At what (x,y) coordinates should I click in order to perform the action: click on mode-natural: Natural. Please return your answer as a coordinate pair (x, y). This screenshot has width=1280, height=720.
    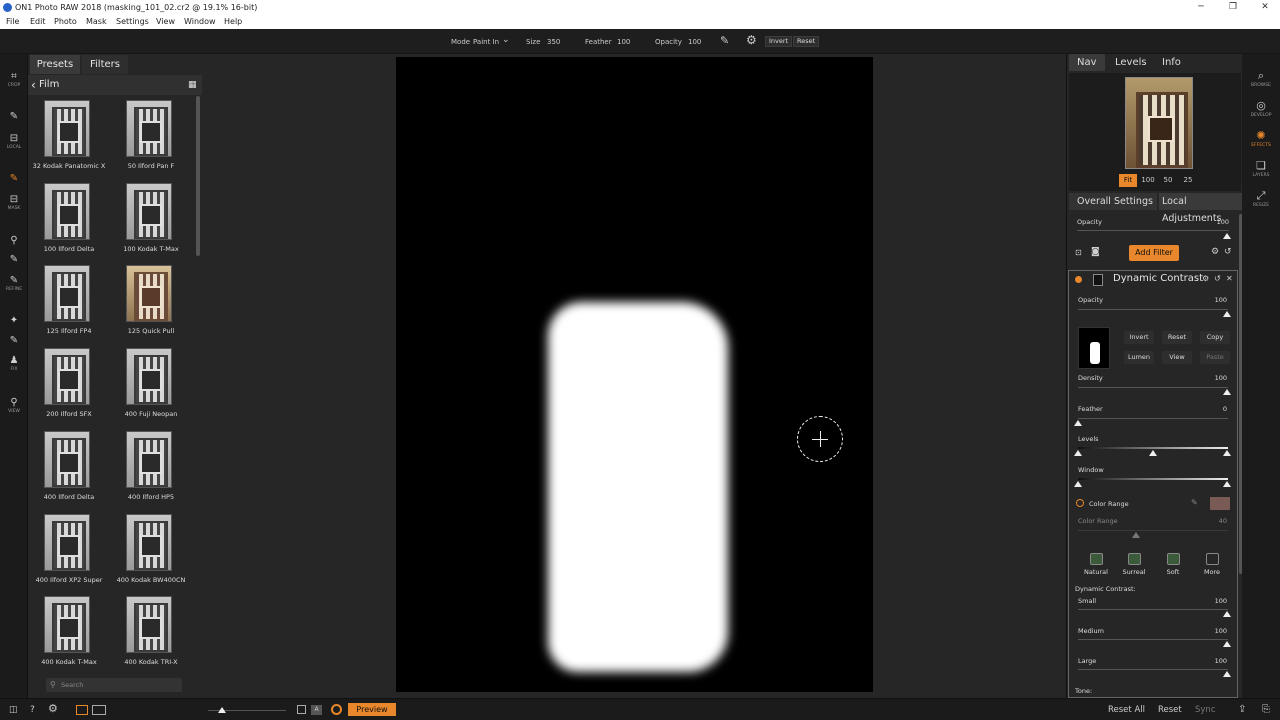
    Looking at the image, I should click on (1096, 564).